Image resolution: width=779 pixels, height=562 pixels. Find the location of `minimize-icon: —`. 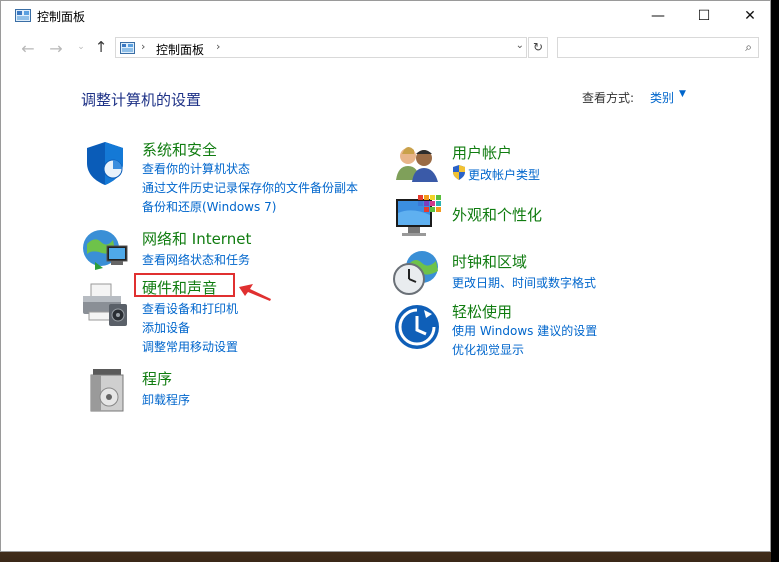

minimize-icon: — is located at coordinates (658, 16).